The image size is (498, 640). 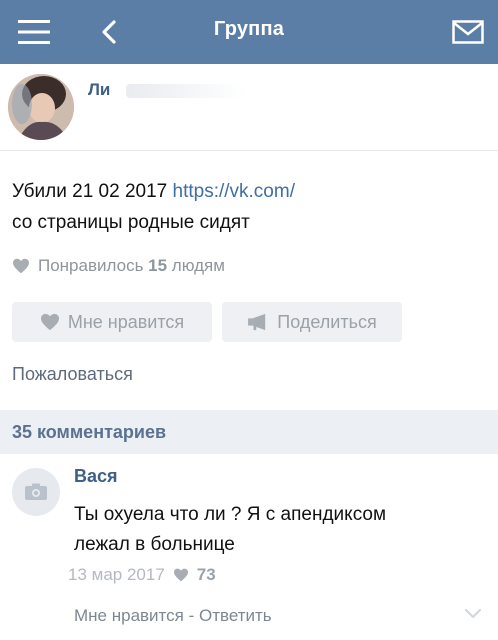 I want to click on author-name-censor, so click(x=186, y=91).